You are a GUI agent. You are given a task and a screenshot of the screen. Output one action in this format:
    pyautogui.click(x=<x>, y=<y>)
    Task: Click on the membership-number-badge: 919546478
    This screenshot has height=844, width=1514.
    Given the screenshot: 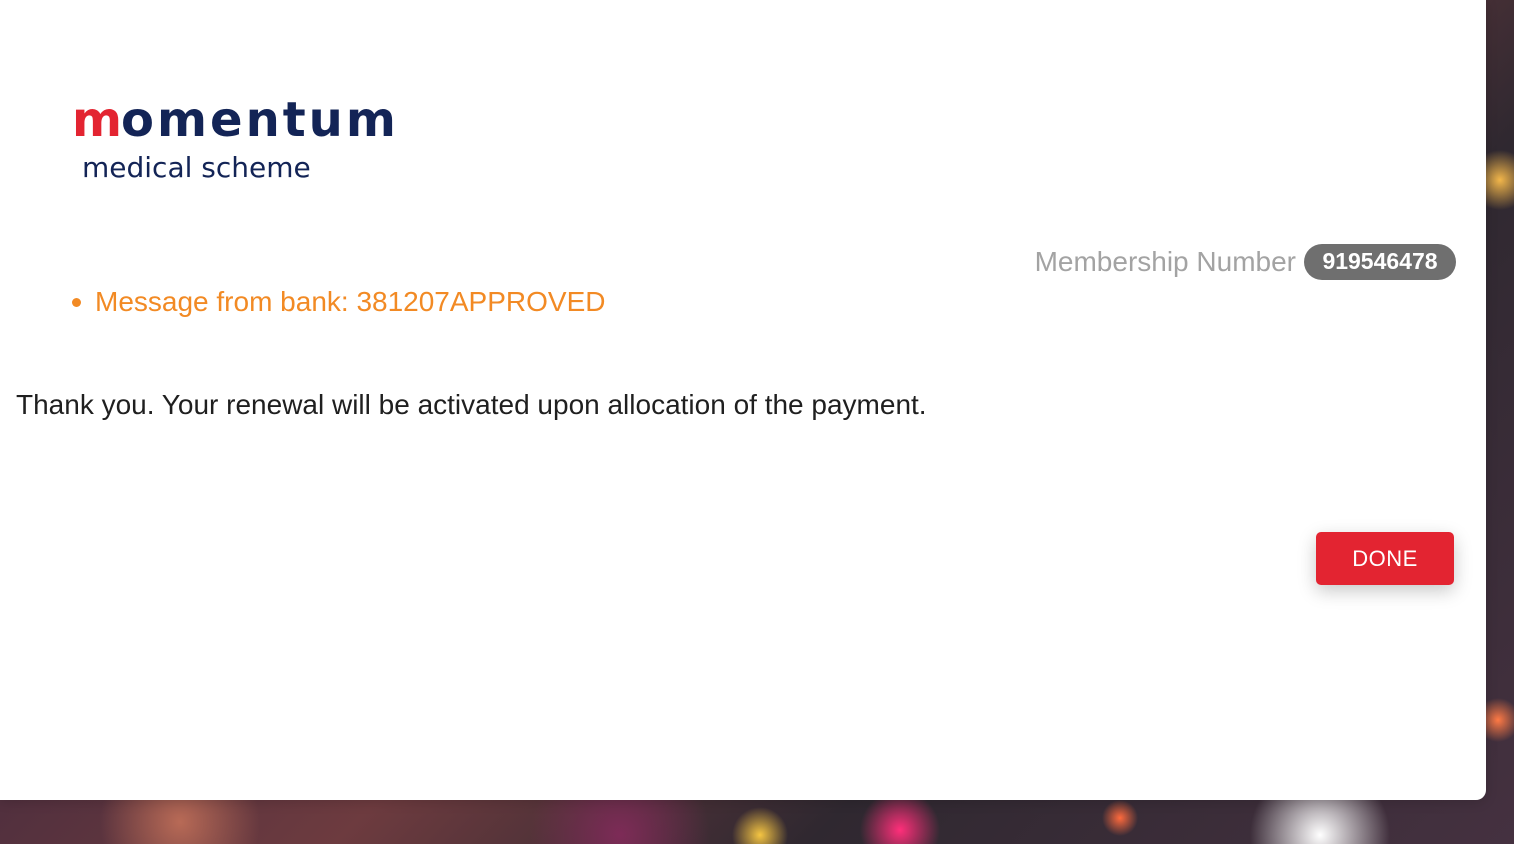 What is the action you would take?
    pyautogui.click(x=1380, y=262)
    